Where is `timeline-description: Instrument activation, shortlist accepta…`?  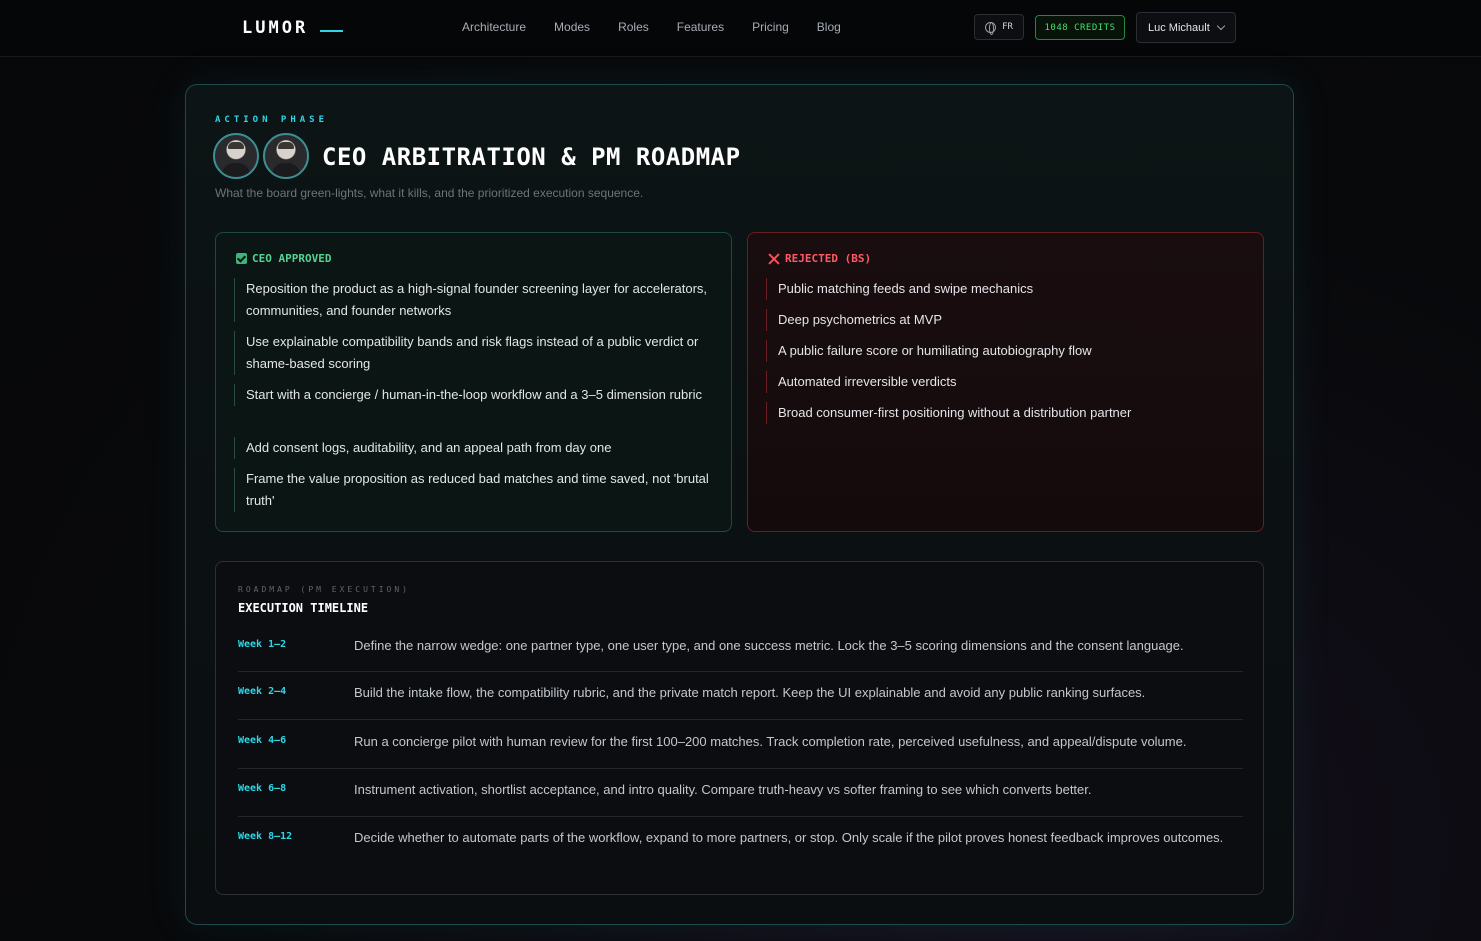 timeline-description: Instrument activation, shortlist accepta… is located at coordinates (723, 789).